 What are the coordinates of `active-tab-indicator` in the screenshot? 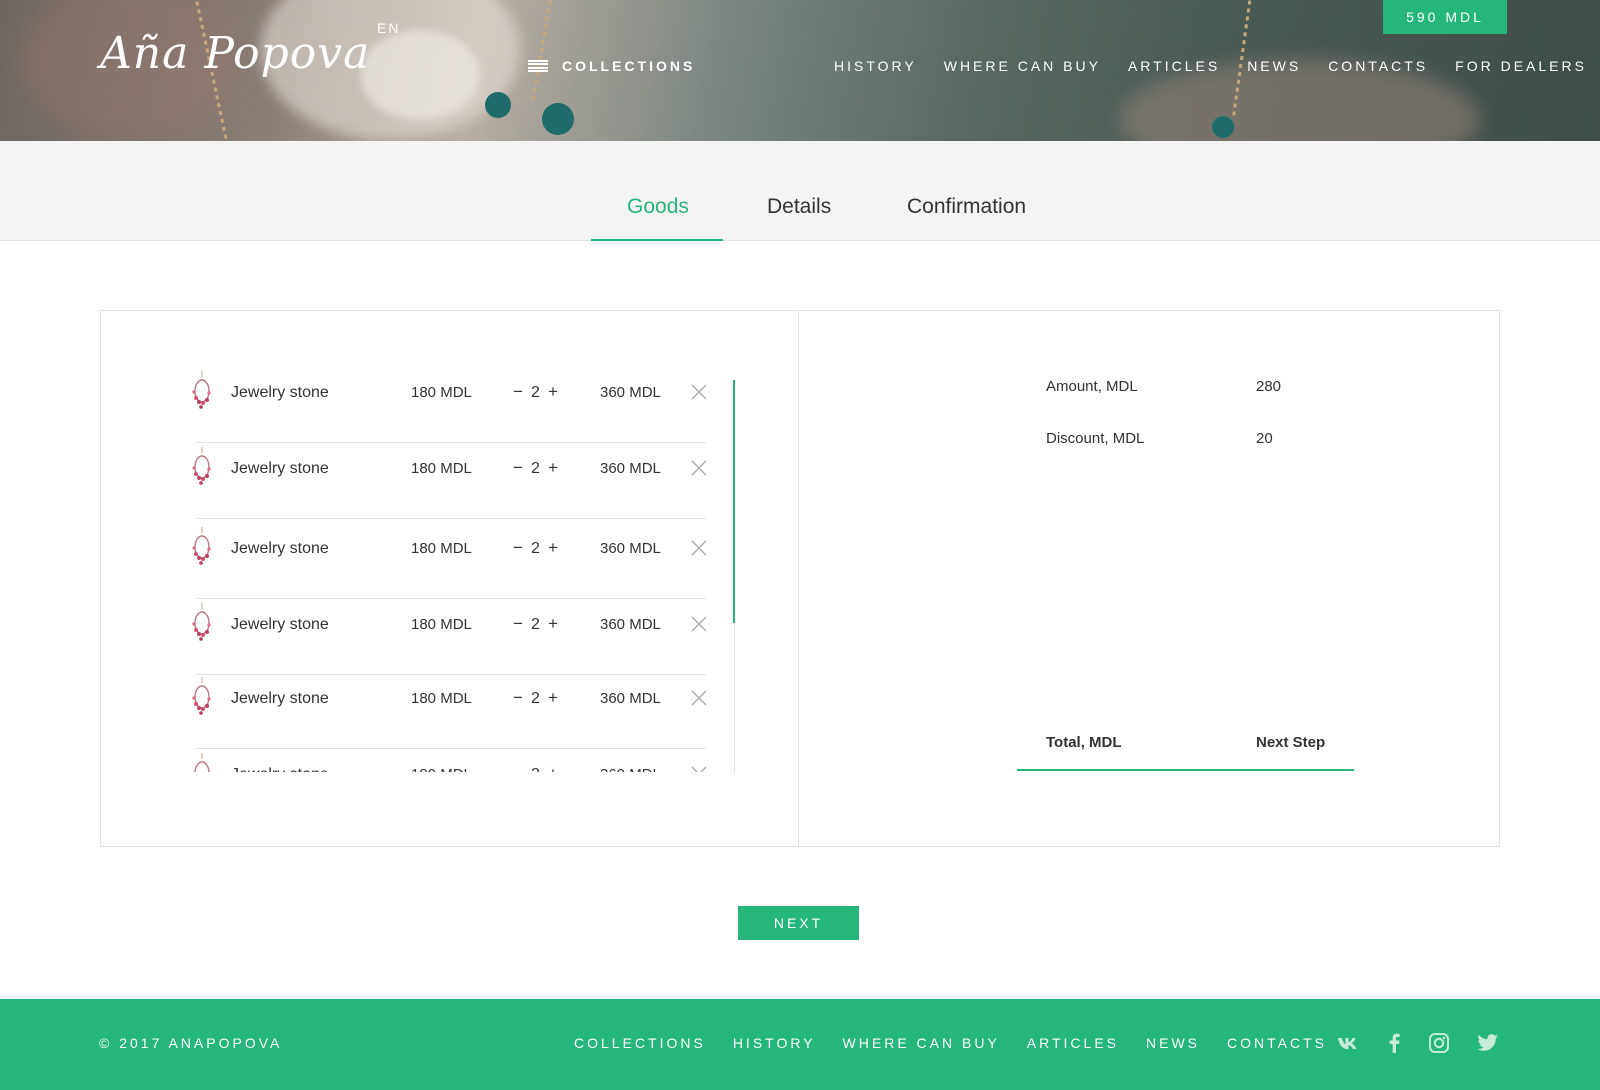 It's located at (657, 240).